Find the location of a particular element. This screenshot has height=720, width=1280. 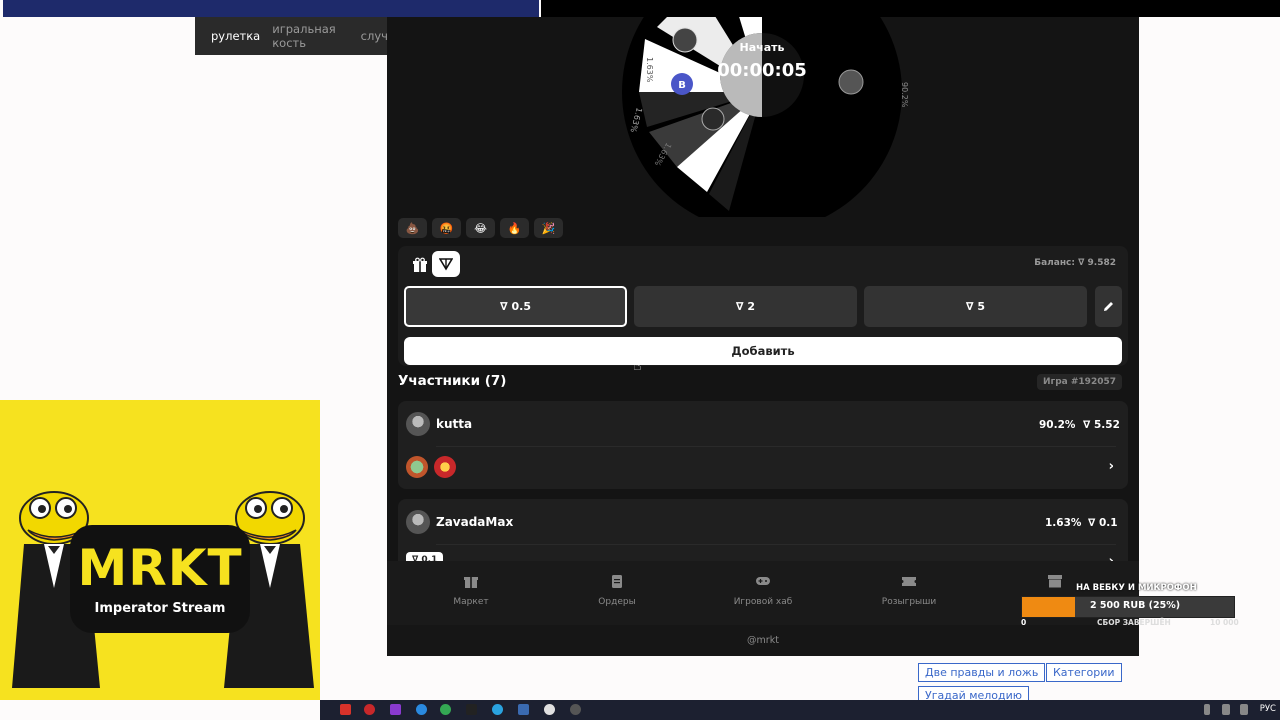

pencil-icon is located at coordinates (1108, 306).